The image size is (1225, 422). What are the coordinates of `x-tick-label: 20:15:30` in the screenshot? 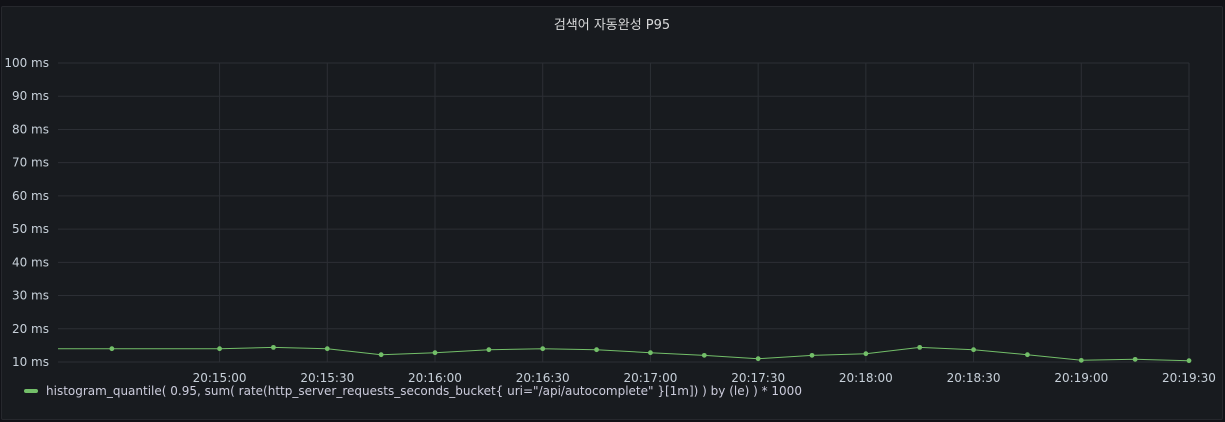 It's located at (327, 378).